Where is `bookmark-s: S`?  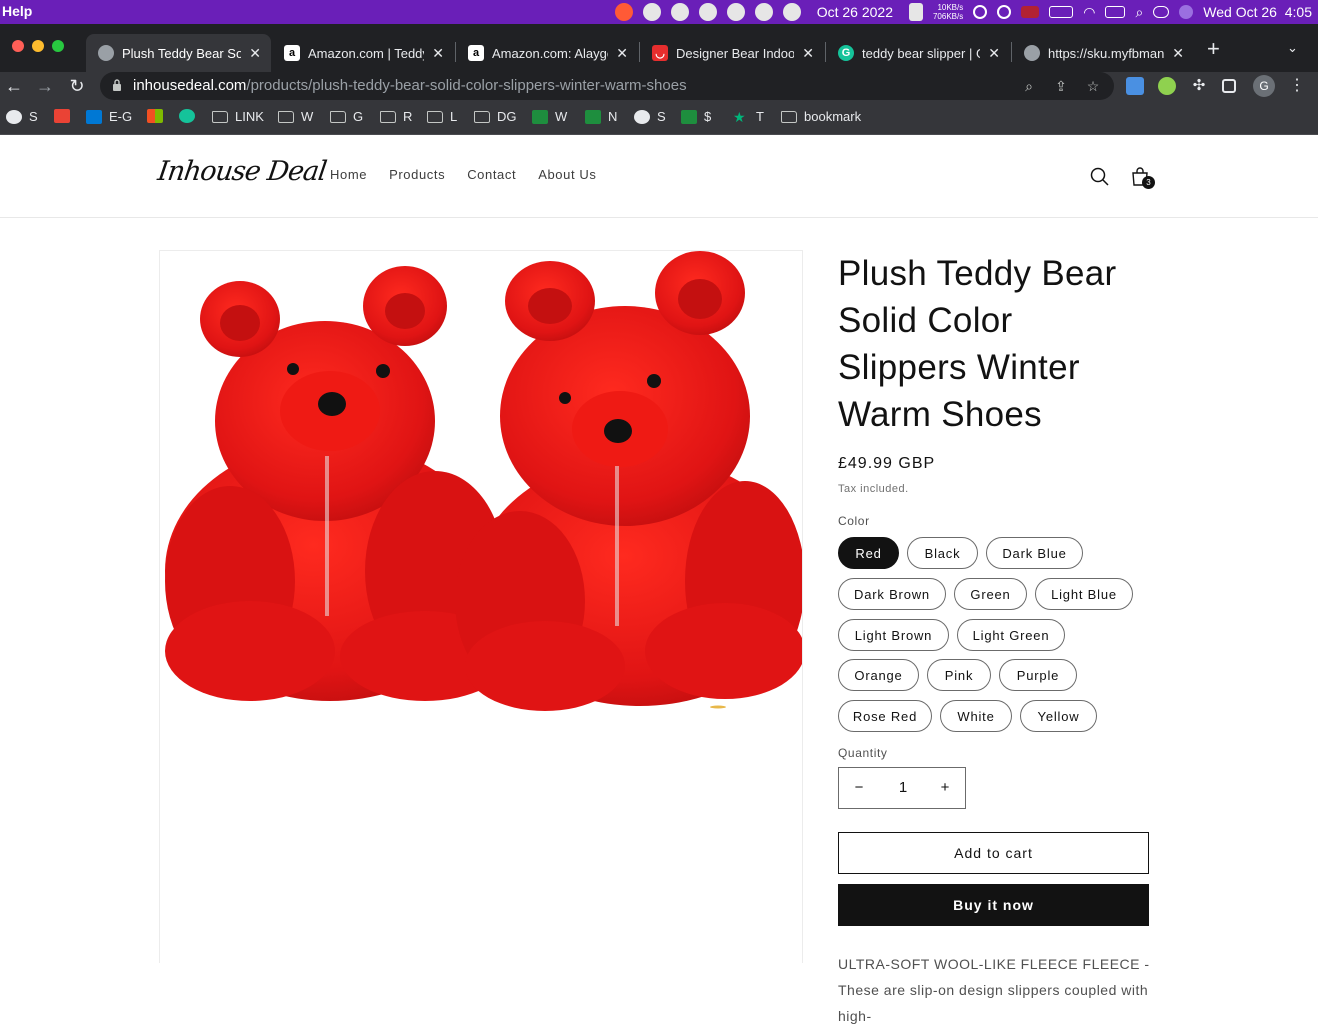 bookmark-s: S is located at coordinates (22, 116).